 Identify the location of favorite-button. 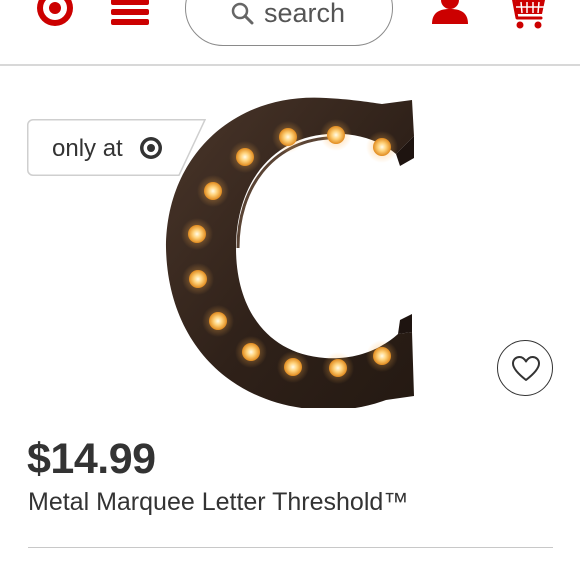
(525, 368).